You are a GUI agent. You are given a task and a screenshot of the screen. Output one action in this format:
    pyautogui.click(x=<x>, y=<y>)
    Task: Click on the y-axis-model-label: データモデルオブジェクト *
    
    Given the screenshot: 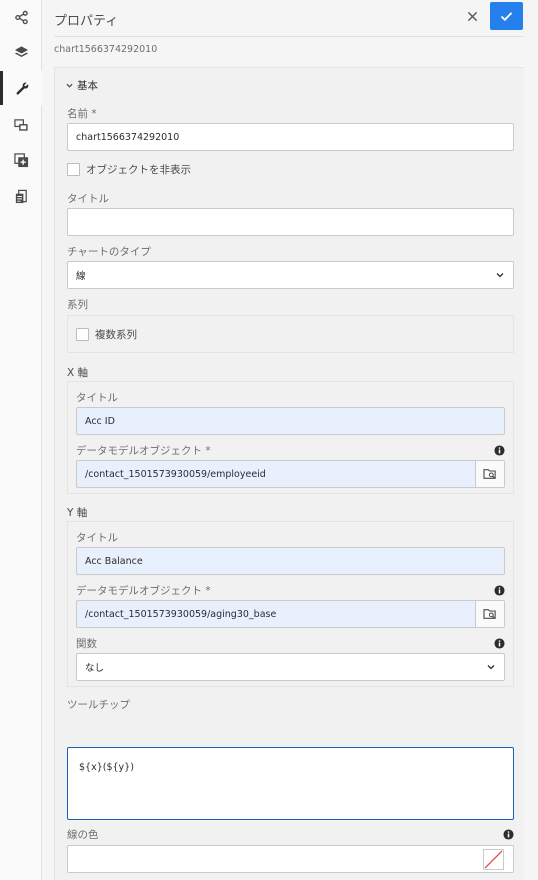 What is the action you would take?
    pyautogui.click(x=143, y=591)
    